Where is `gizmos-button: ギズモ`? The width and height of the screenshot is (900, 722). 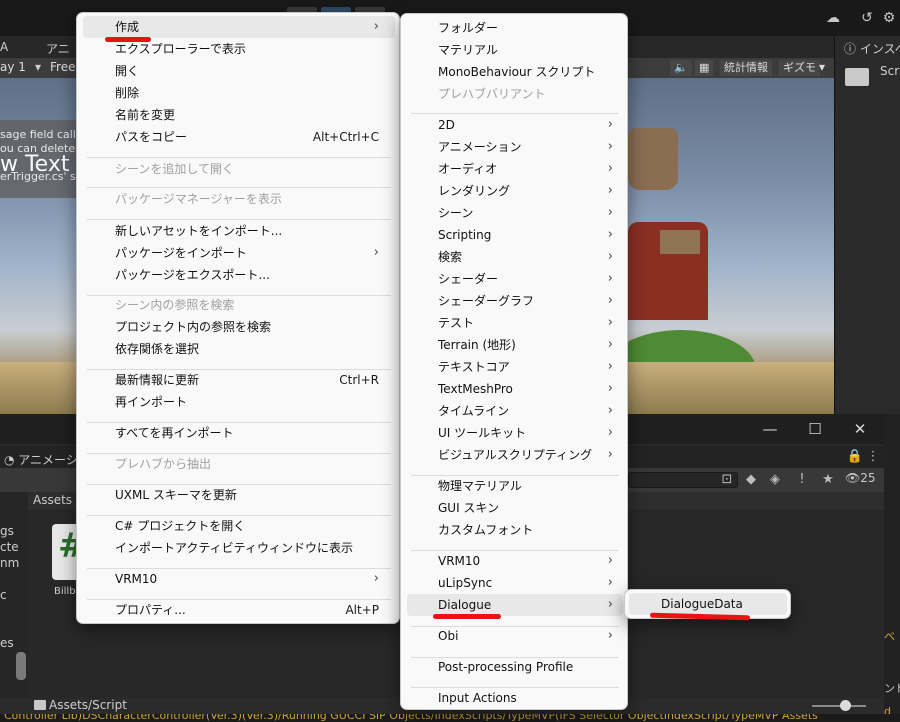
gizmos-button: ギズモ is located at coordinates (799, 68).